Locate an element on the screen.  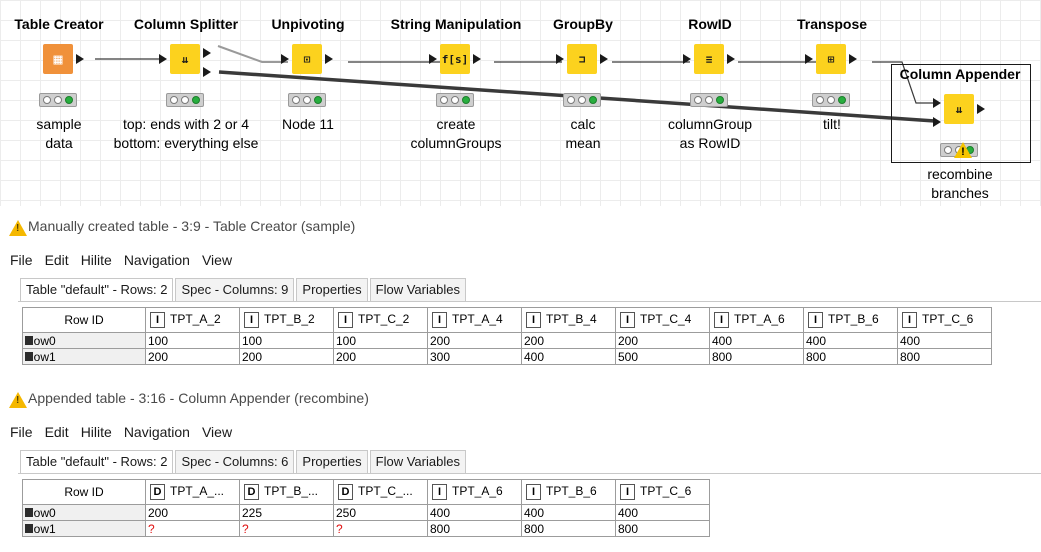
table-cell: 225 is located at coordinates (286, 512).